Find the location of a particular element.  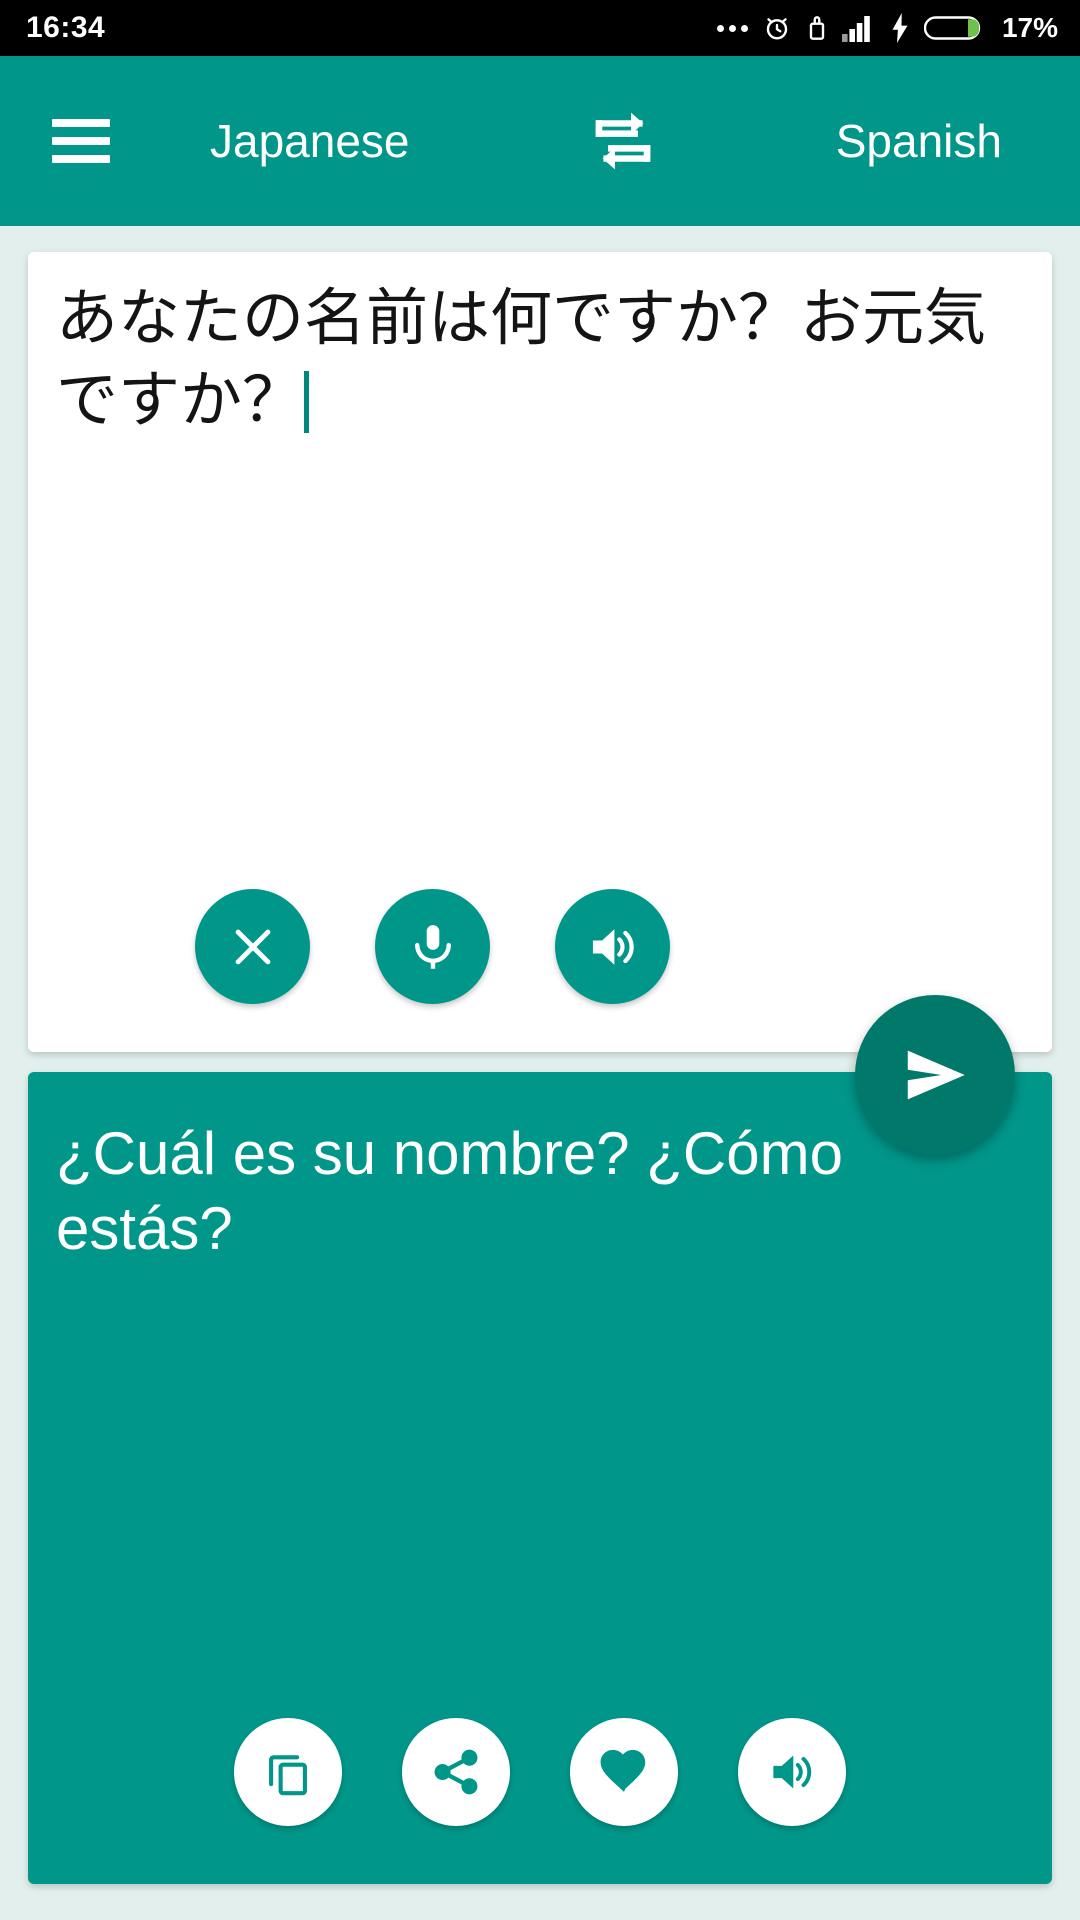

clear-button is located at coordinates (252, 946).